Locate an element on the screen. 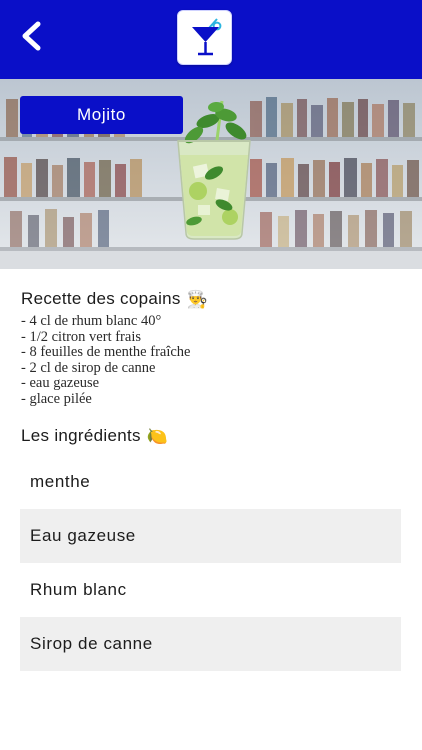 The width and height of the screenshot is (422, 750). recipe-line: - glace pilée is located at coordinates (56, 398).